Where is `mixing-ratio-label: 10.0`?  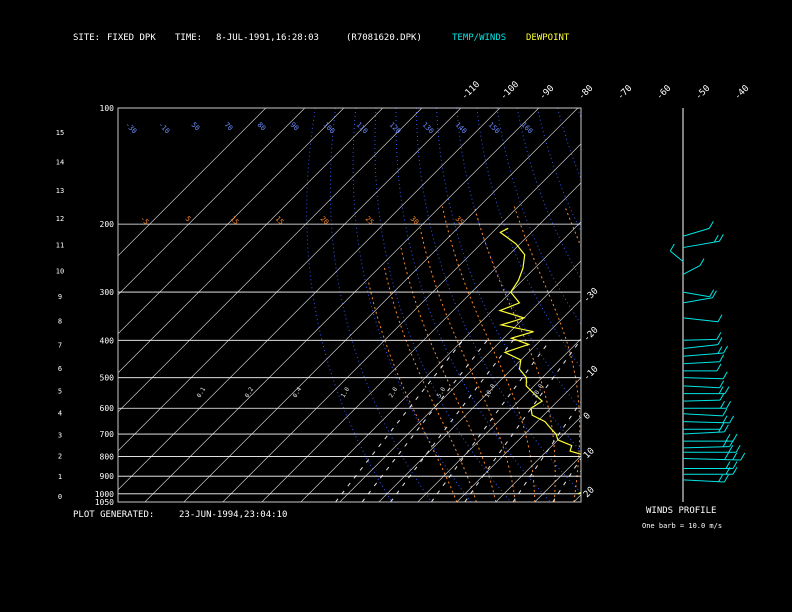 mixing-ratio-label: 10.0 is located at coordinates (490, 391).